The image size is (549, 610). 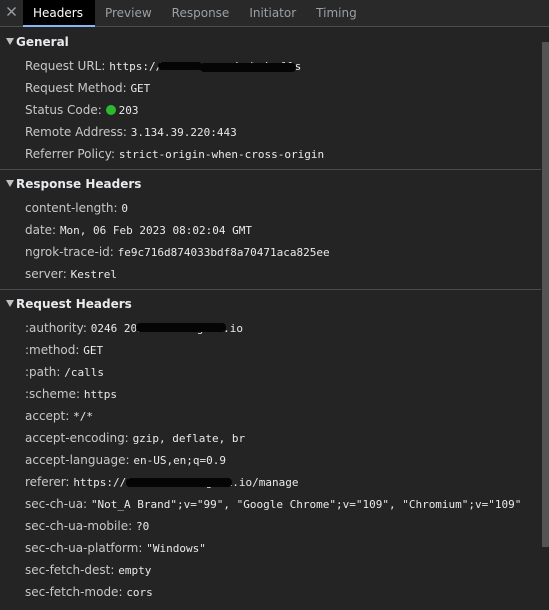 I want to click on header-key: server:, so click(x=46, y=274).